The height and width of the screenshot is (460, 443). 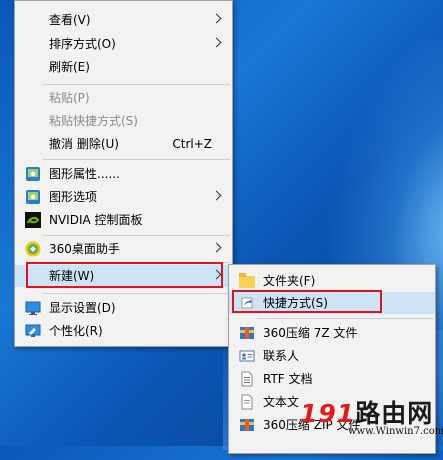 I want to click on zip-icon, so click(x=247, y=425).